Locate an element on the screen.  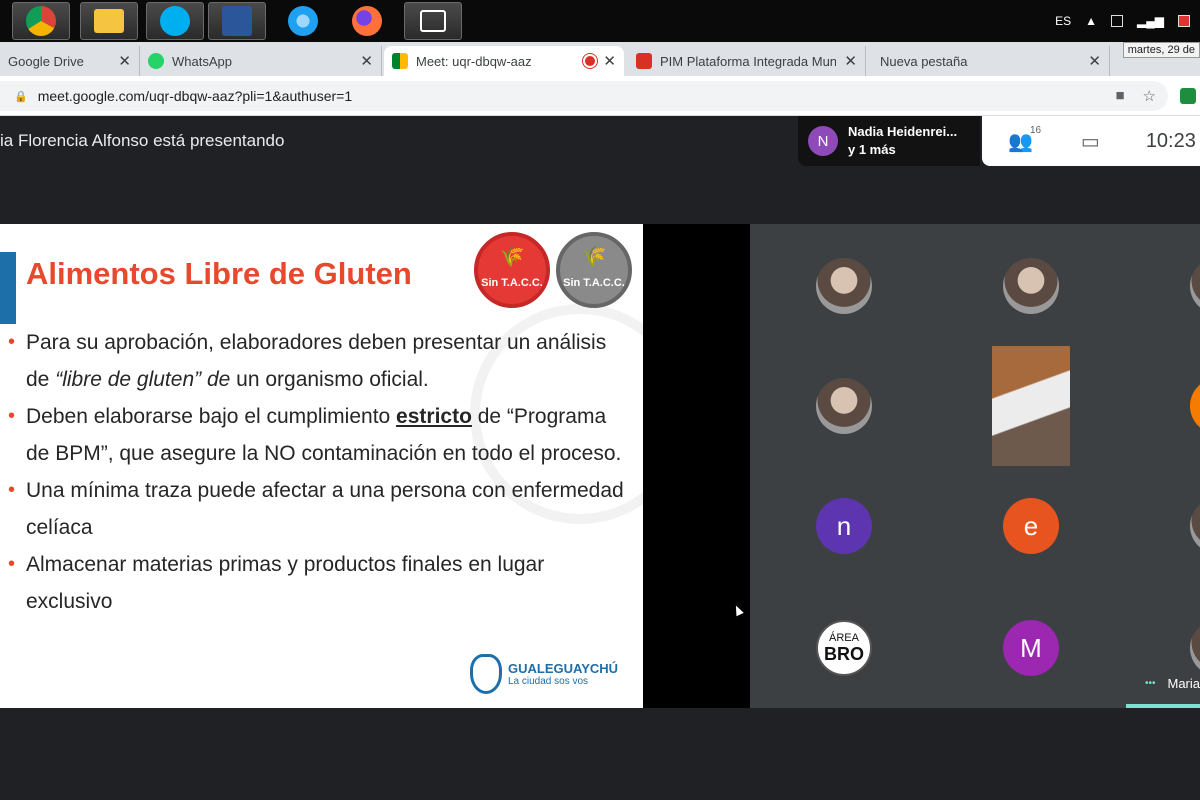
participant-avatar-n: n is located at coordinates (844, 526).